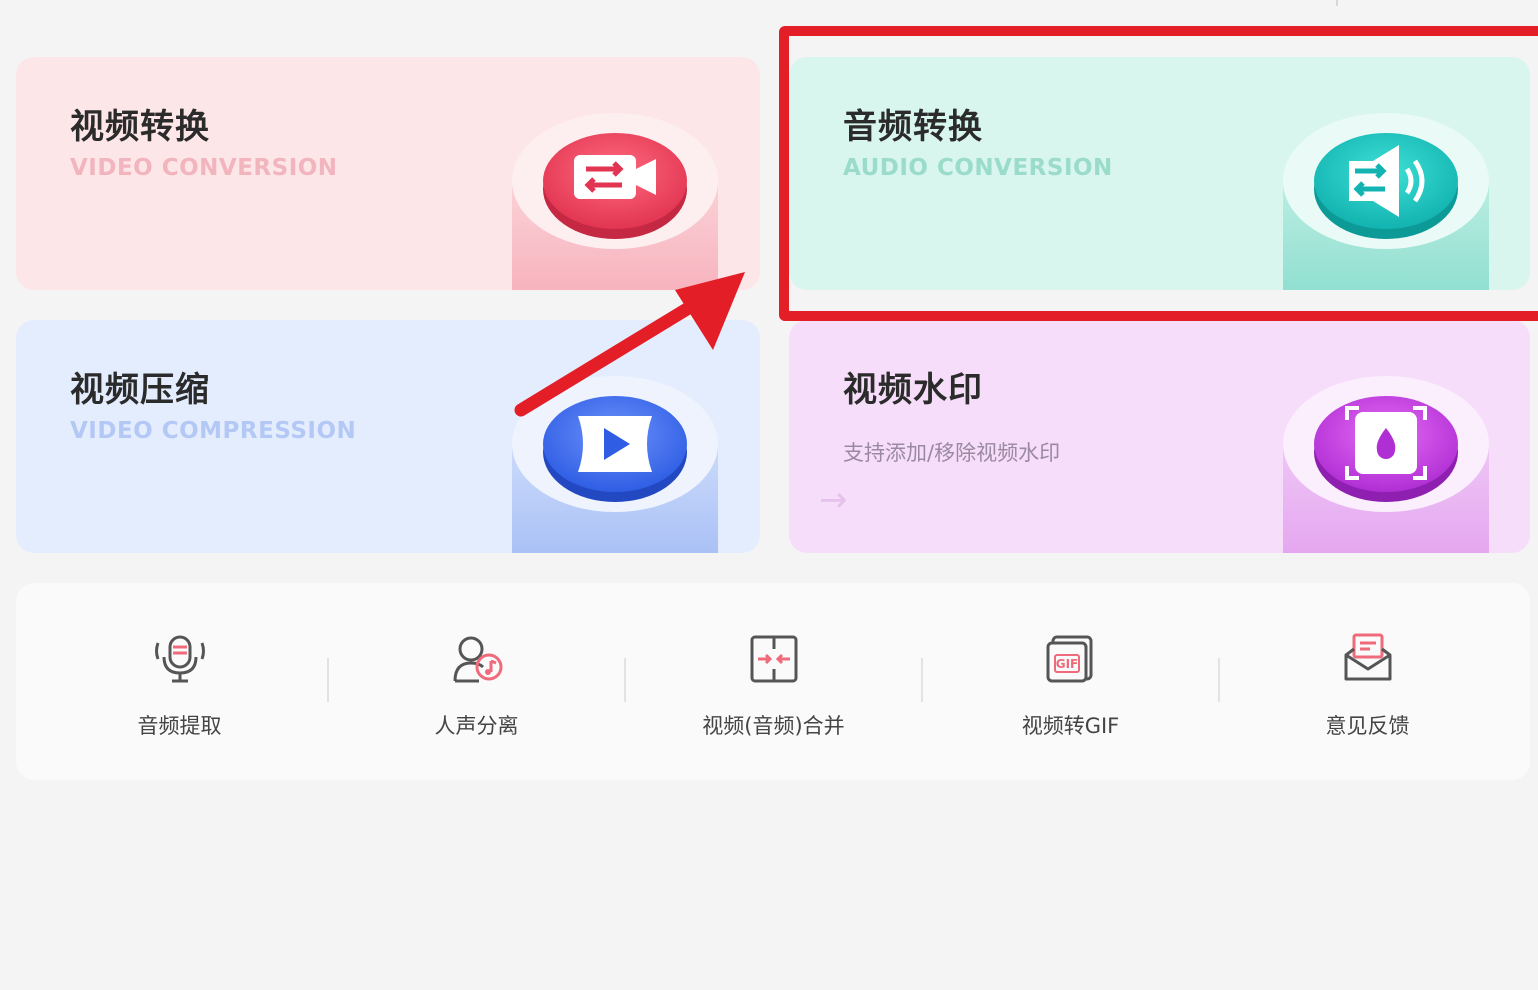 The image size is (1538, 990). What do you see at coordinates (1367, 726) in the screenshot?
I see `tool-label: 意见反馈` at bounding box center [1367, 726].